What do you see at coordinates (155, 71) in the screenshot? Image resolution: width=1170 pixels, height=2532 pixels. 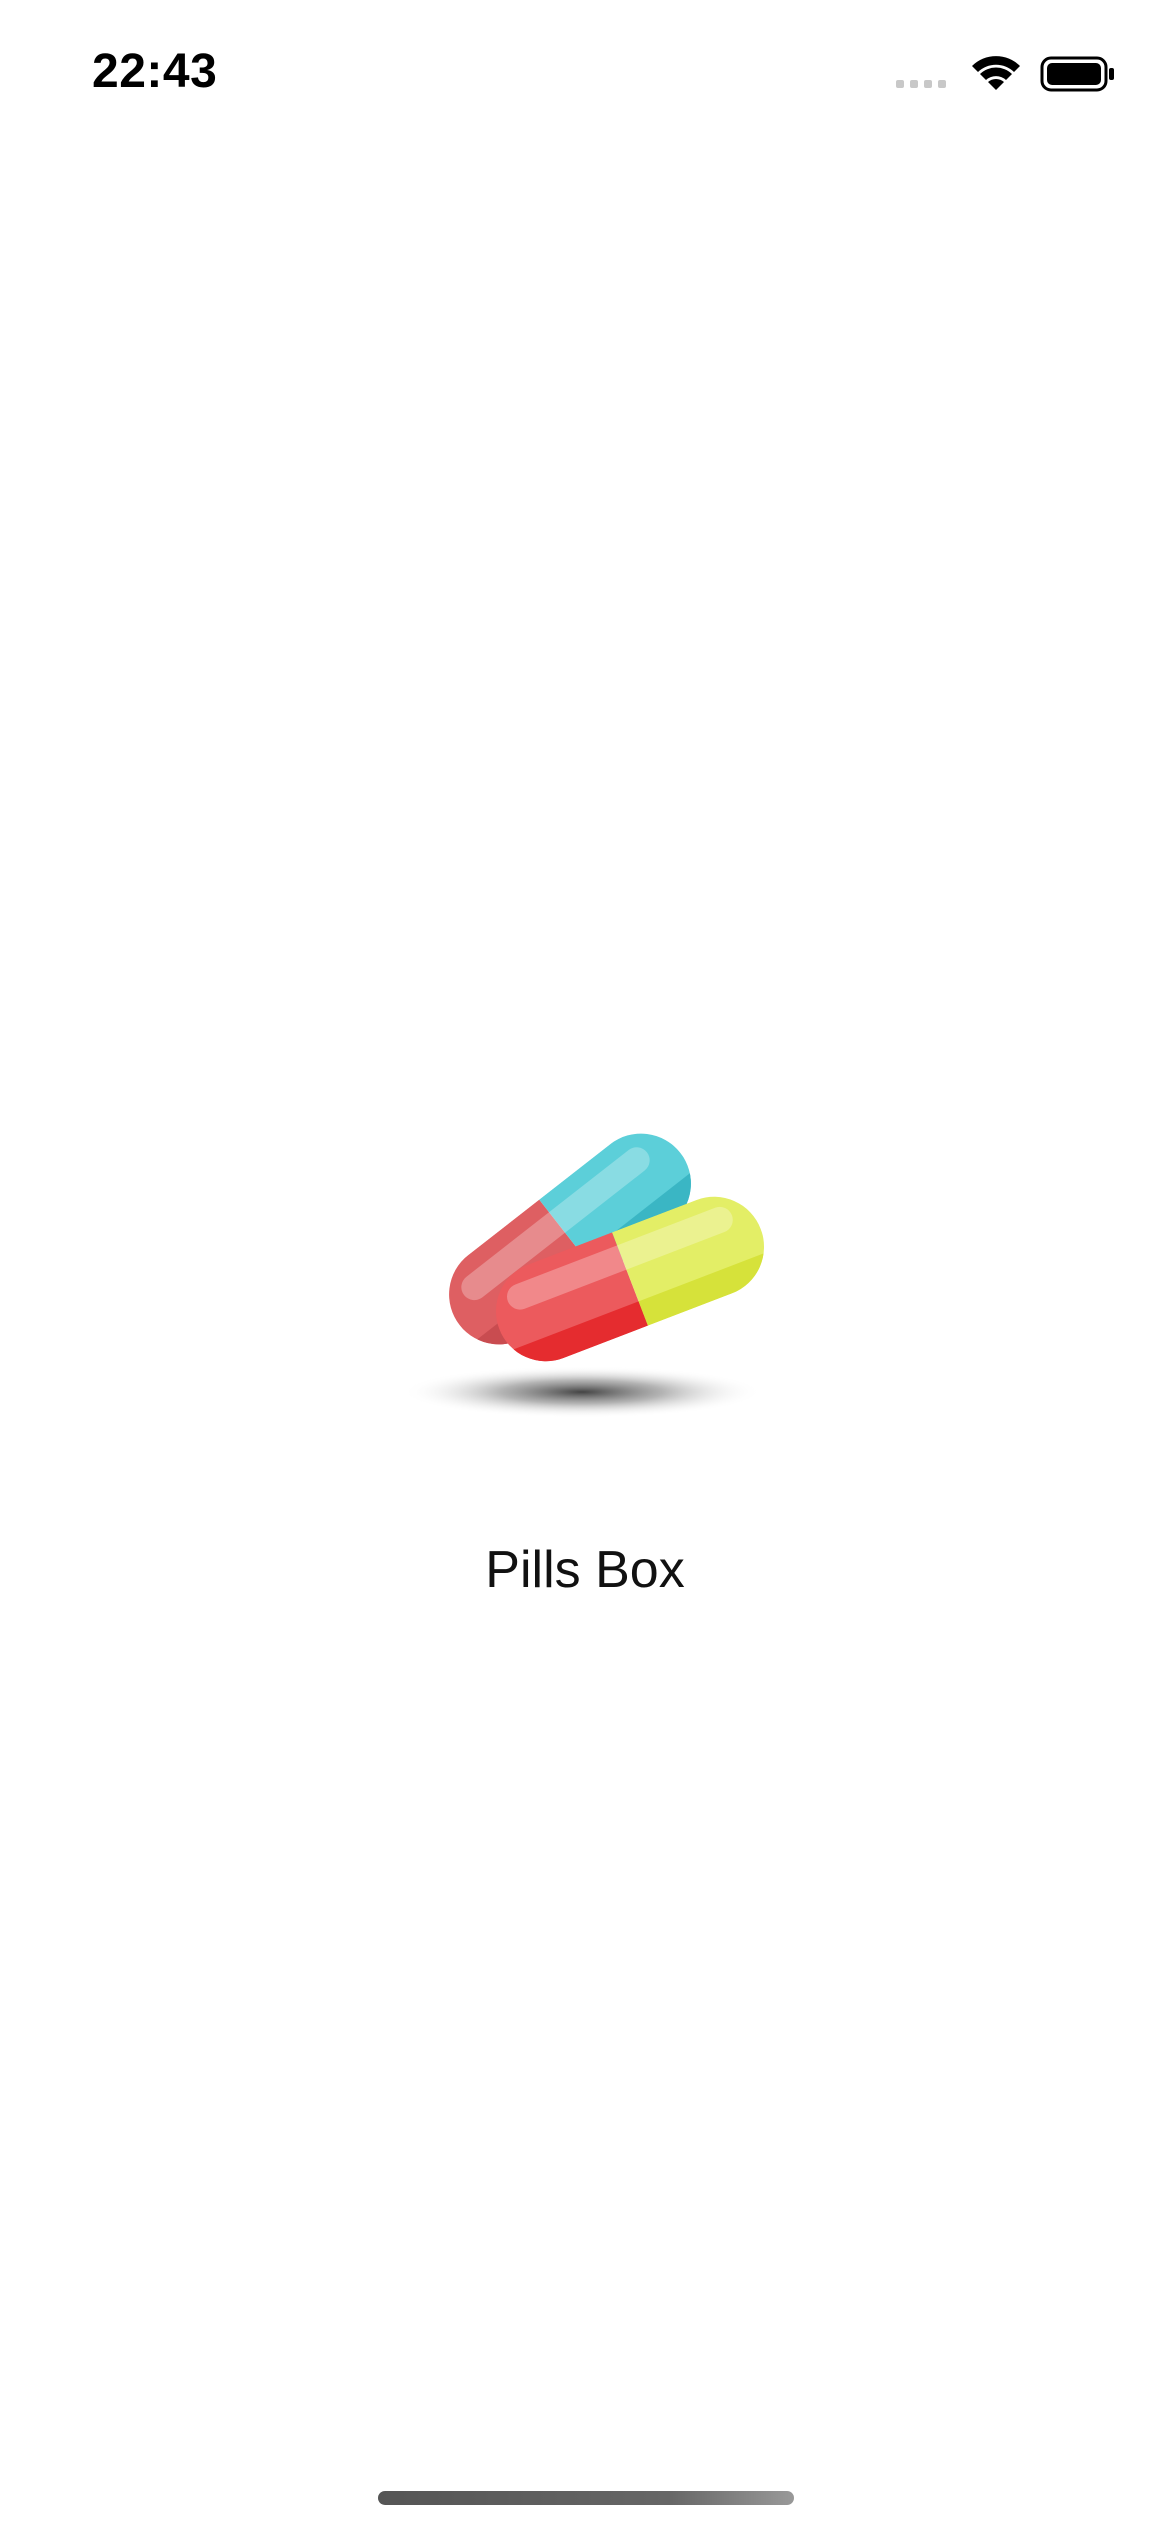 I see `status-time: 22:43` at bounding box center [155, 71].